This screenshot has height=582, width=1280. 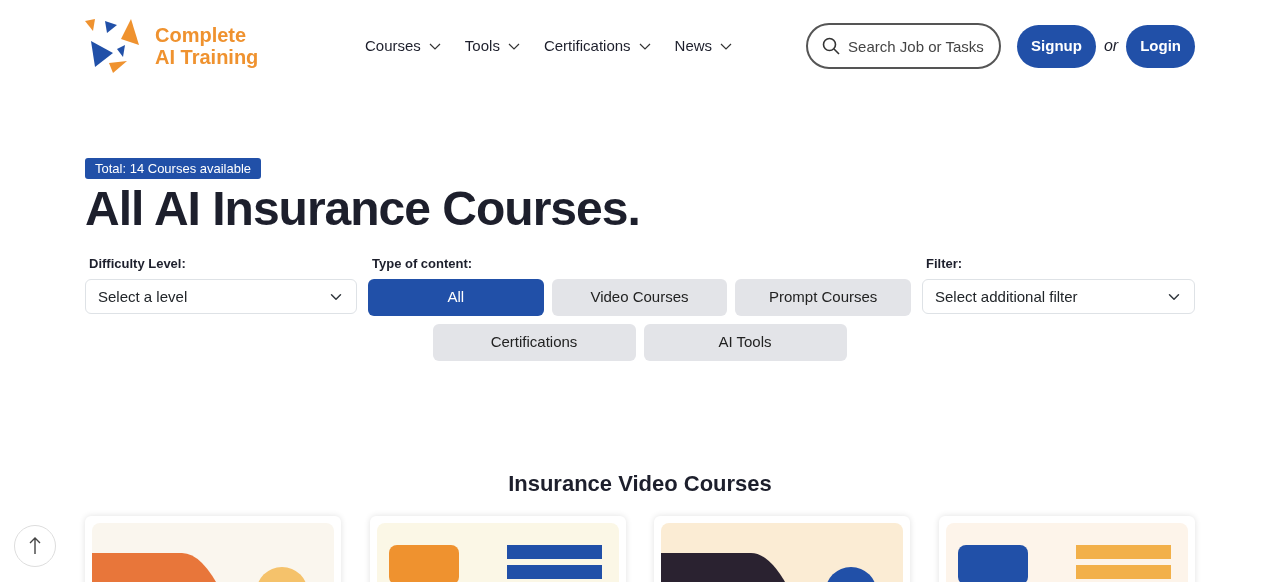 What do you see at coordinates (745, 343) in the screenshot?
I see `content-type-button: AI Tools` at bounding box center [745, 343].